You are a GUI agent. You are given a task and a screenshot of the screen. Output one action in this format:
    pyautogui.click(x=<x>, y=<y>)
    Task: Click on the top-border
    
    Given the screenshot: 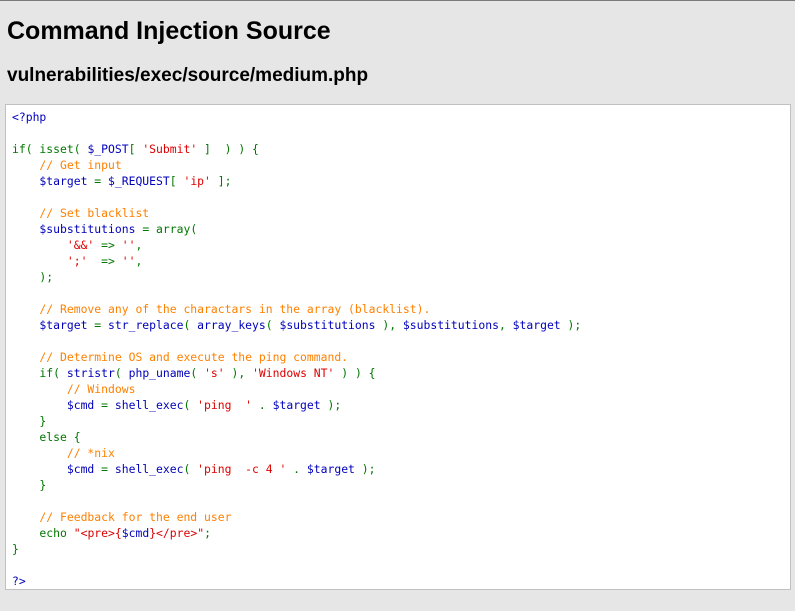 What is the action you would take?
    pyautogui.click(x=397, y=0)
    